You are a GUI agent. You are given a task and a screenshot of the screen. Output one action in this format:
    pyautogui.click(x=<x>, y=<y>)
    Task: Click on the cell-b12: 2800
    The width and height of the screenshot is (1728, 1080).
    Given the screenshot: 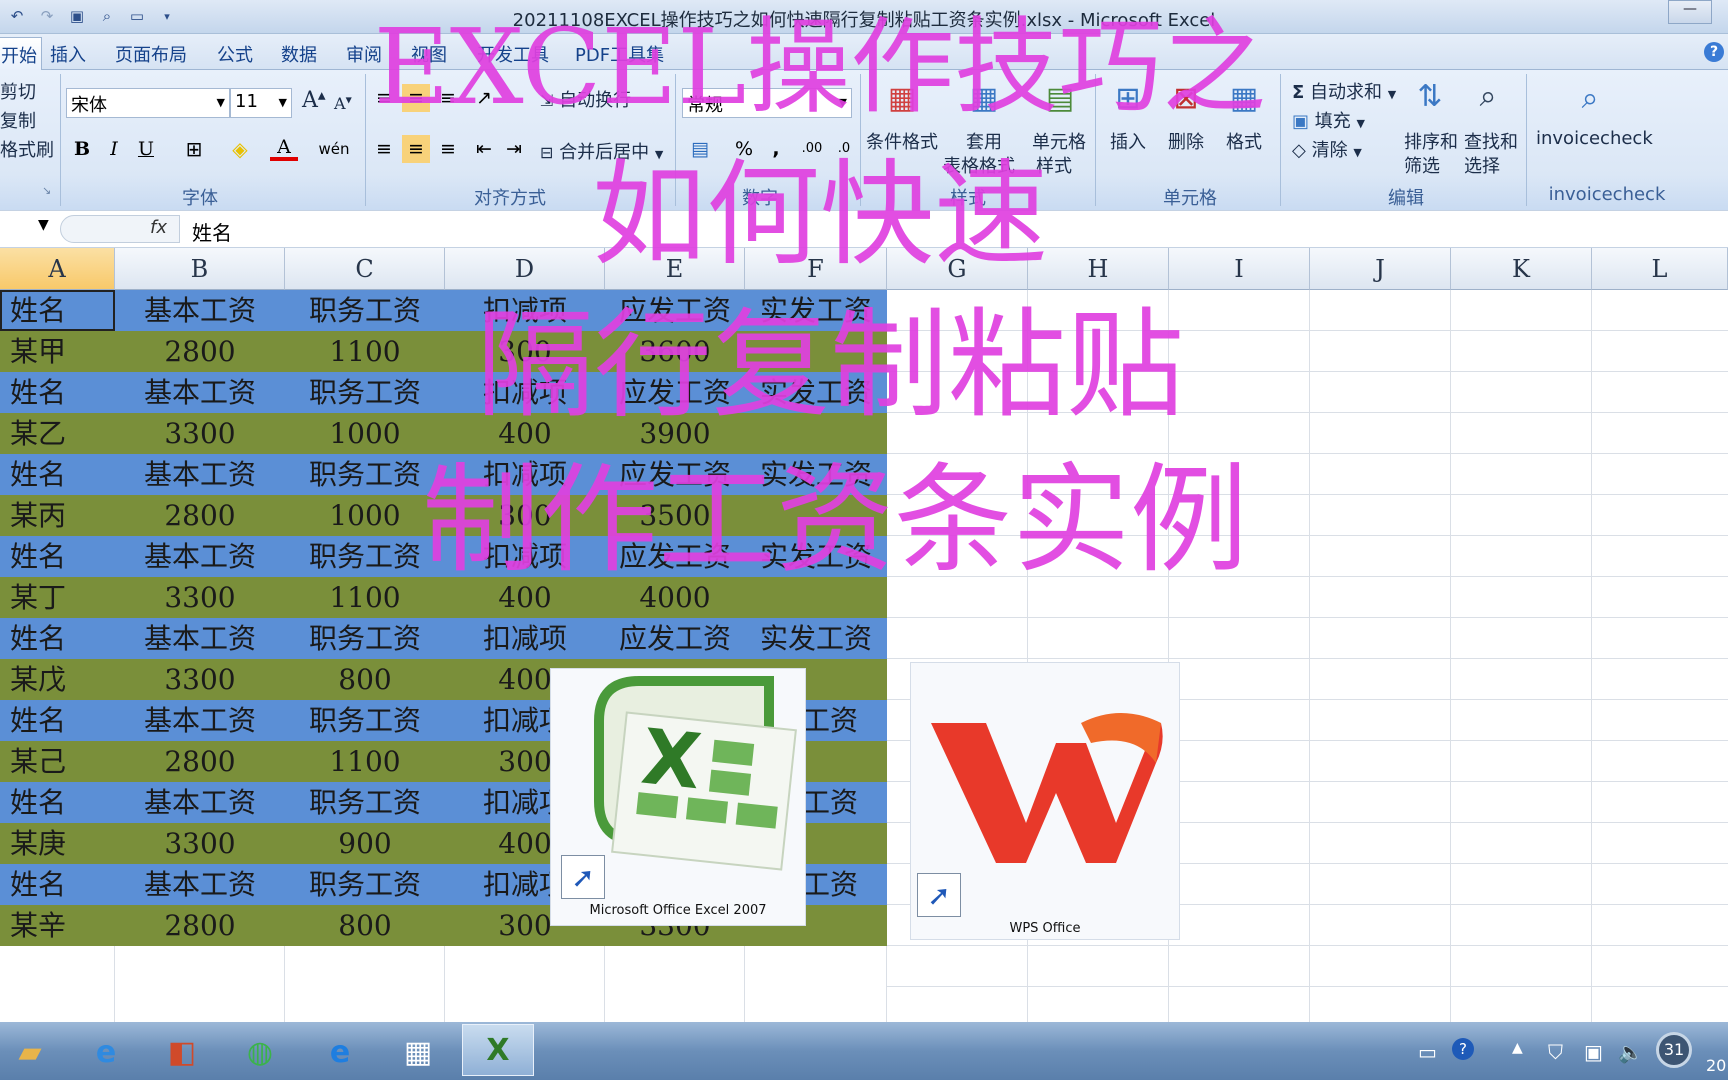 What is the action you would take?
    pyautogui.click(x=200, y=761)
    